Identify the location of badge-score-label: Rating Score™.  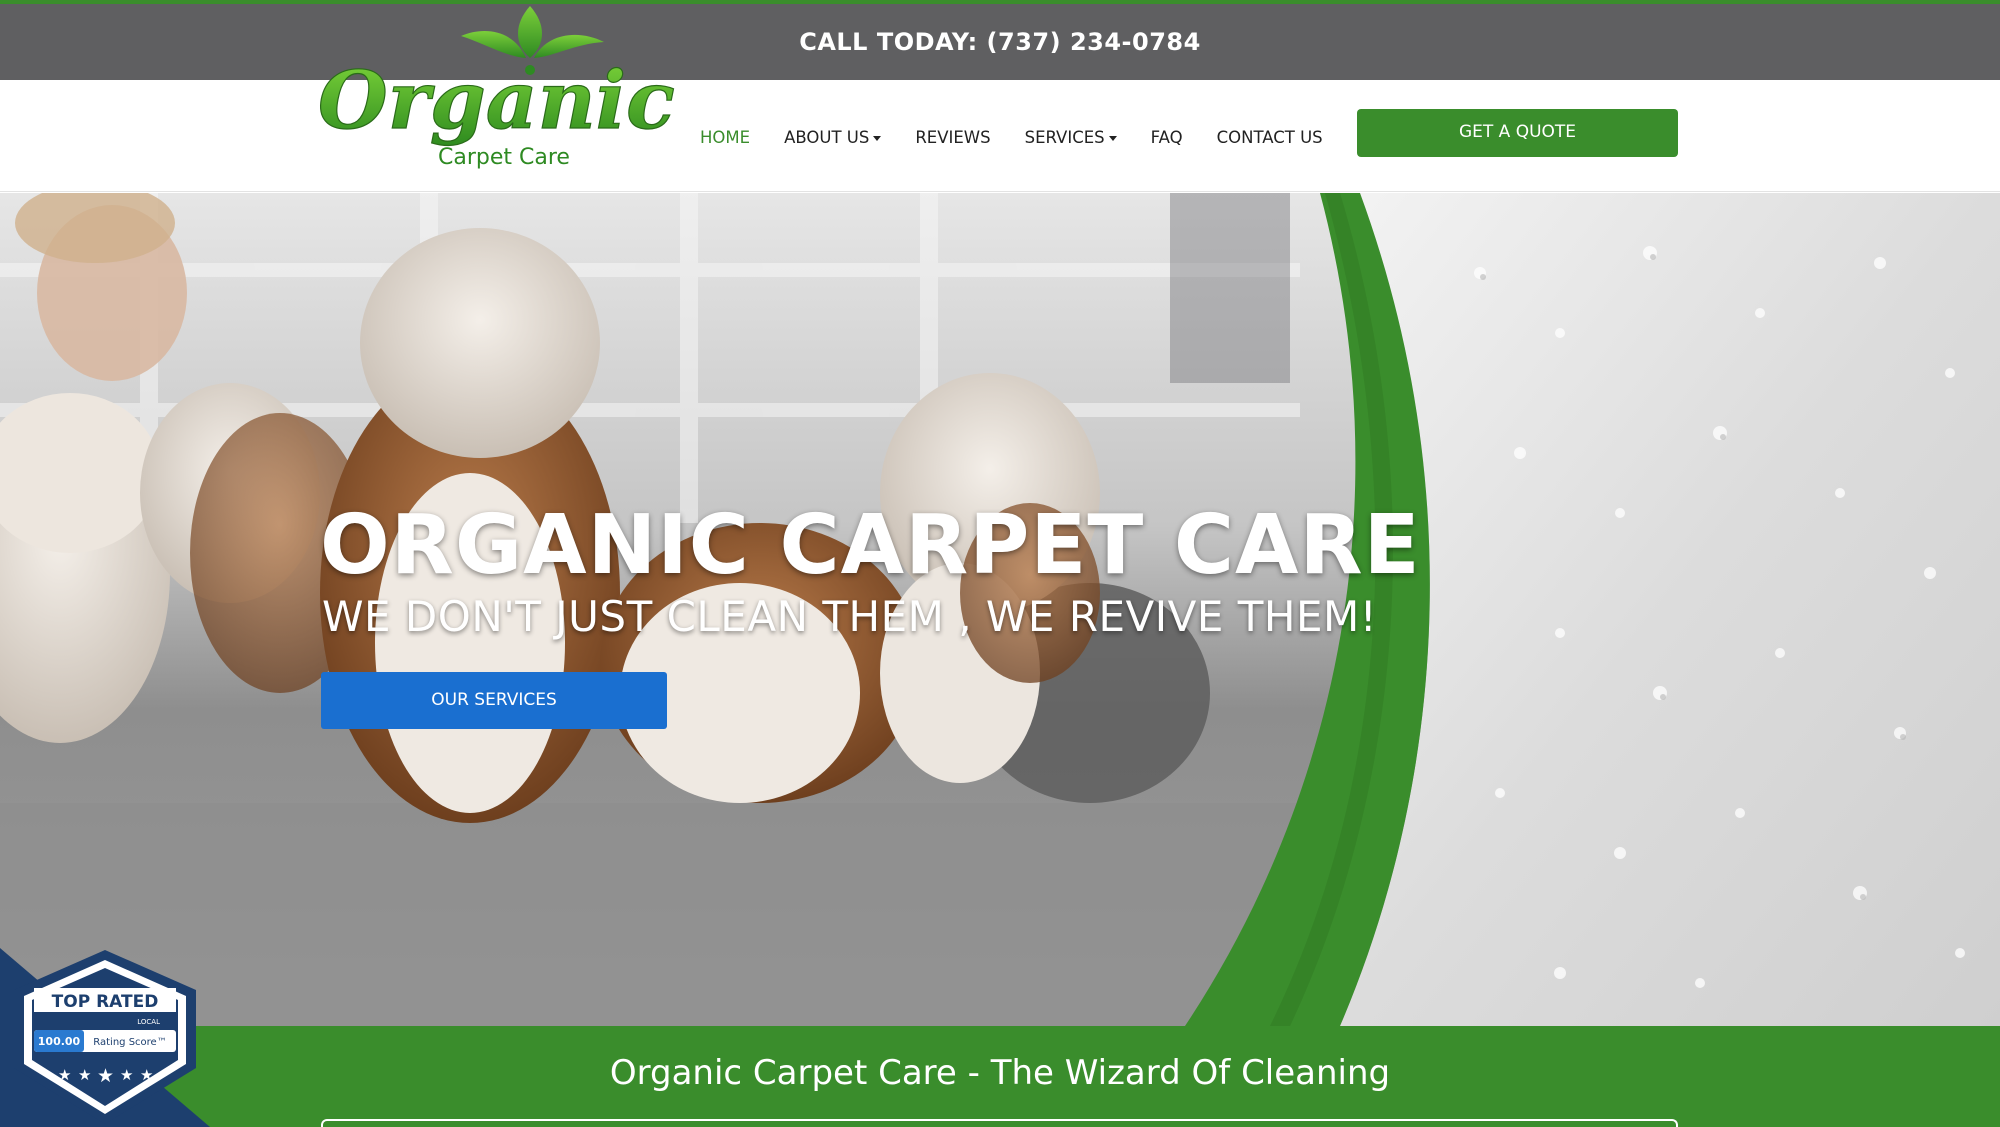
(129, 1042).